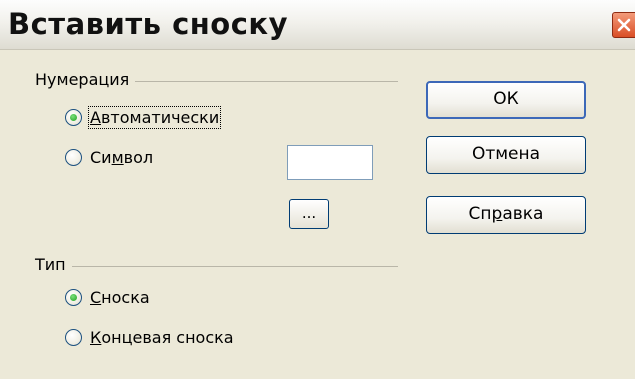 The height and width of the screenshot is (379, 635). What do you see at coordinates (73, 157) in the screenshot?
I see `radio-symbol` at bounding box center [73, 157].